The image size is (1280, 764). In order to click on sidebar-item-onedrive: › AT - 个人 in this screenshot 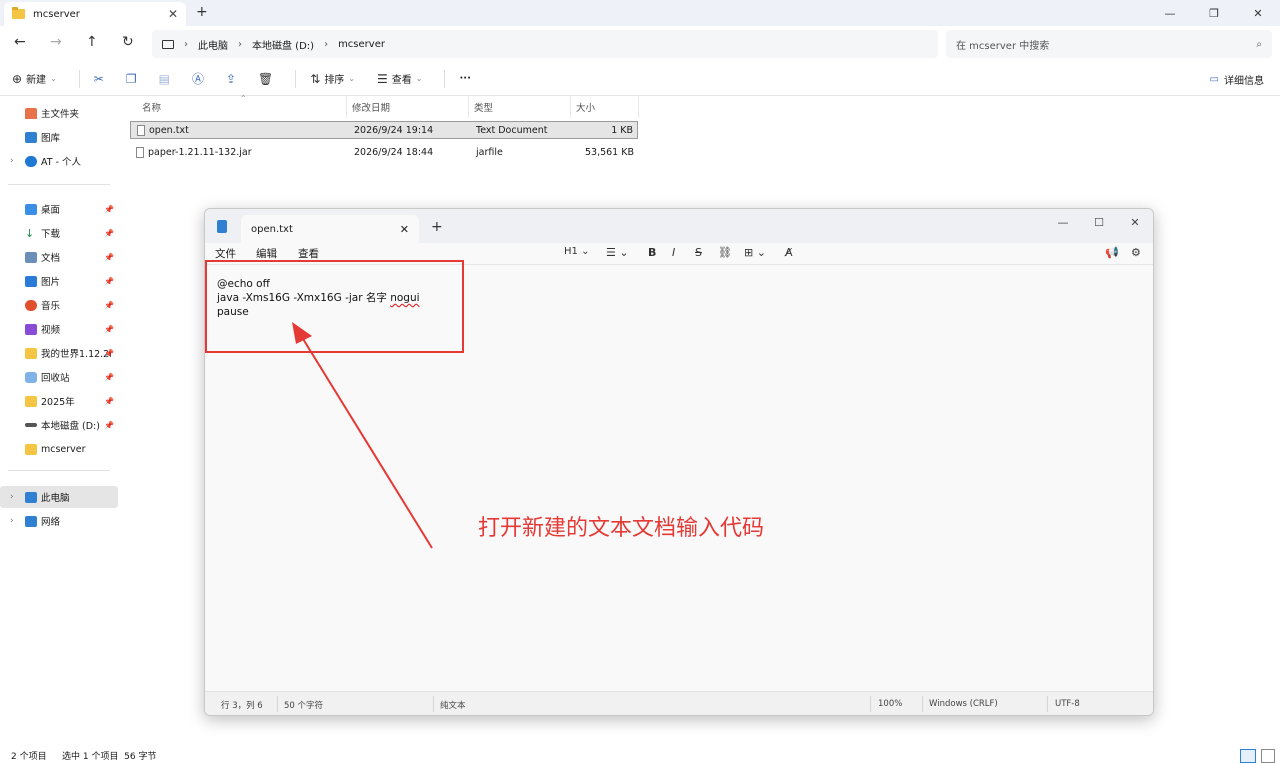, I will do `click(59, 161)`.